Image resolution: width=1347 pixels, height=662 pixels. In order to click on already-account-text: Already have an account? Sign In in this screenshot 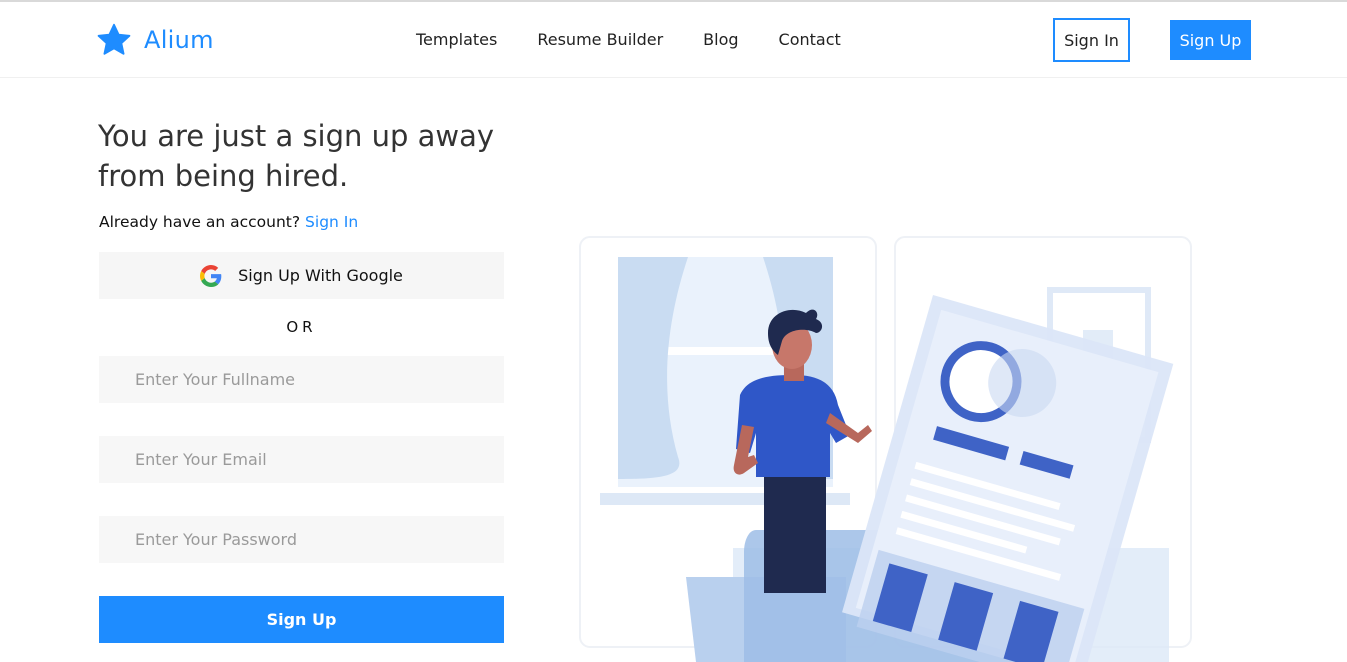, I will do `click(228, 222)`.